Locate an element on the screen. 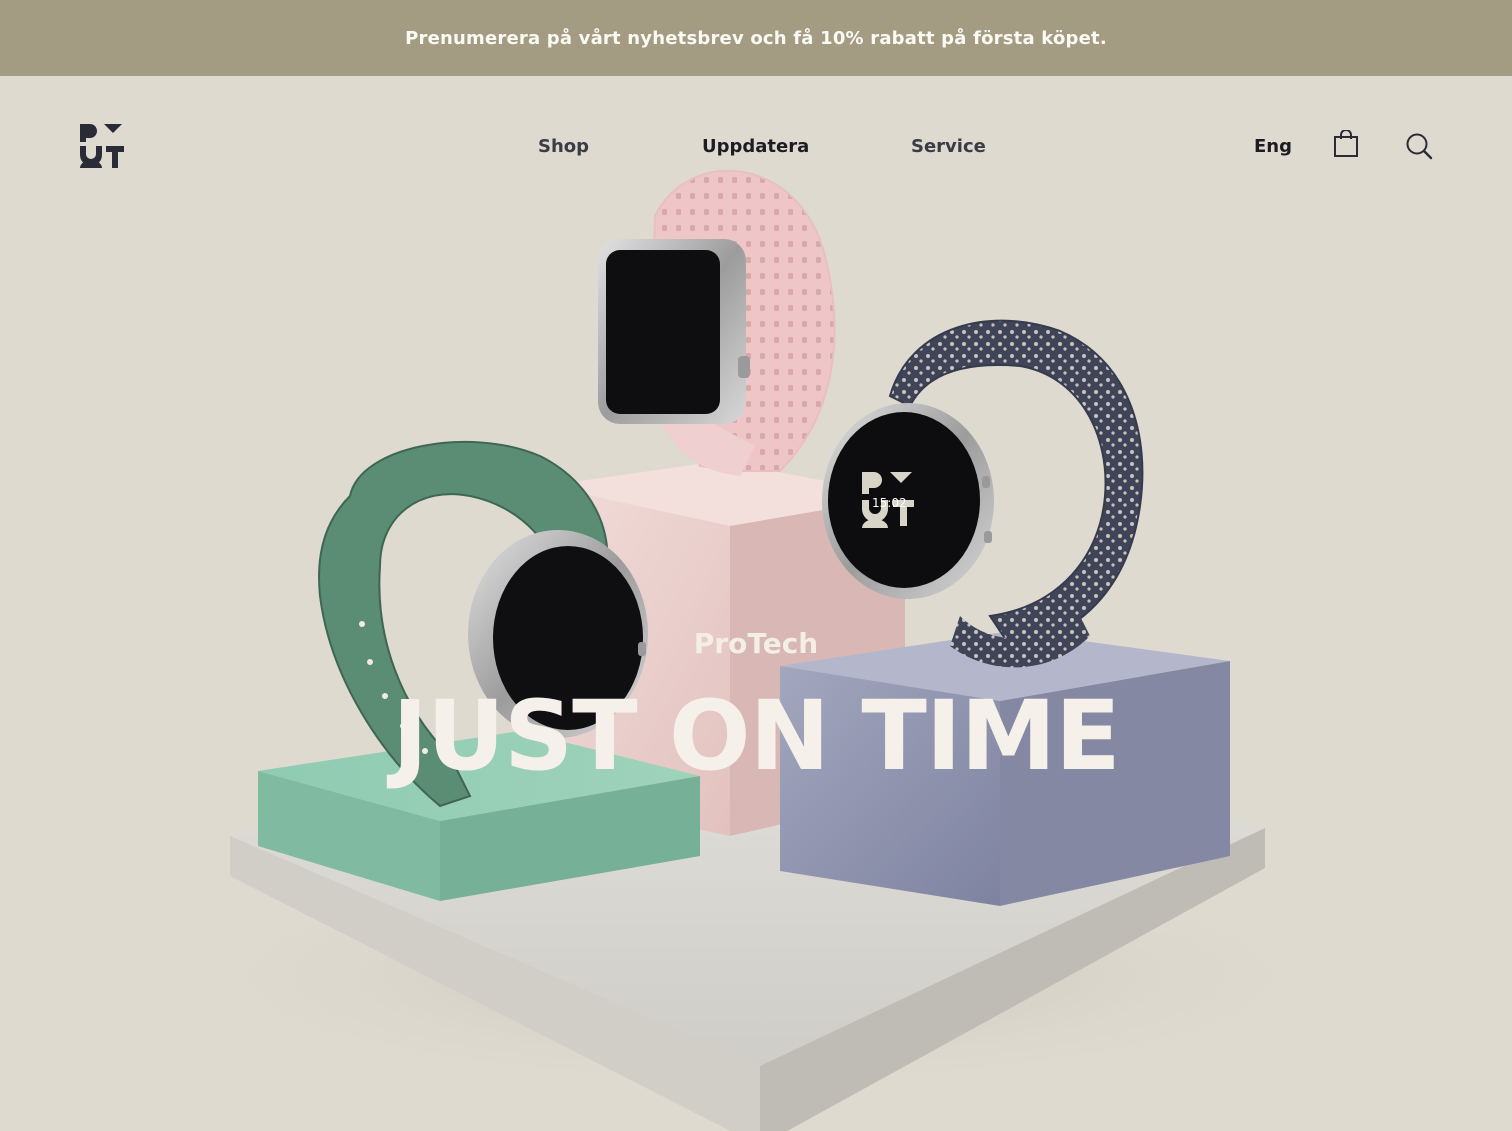 This screenshot has height=1131, width=1512. hero-headline: JUST ON TIME is located at coordinates (756, 736).